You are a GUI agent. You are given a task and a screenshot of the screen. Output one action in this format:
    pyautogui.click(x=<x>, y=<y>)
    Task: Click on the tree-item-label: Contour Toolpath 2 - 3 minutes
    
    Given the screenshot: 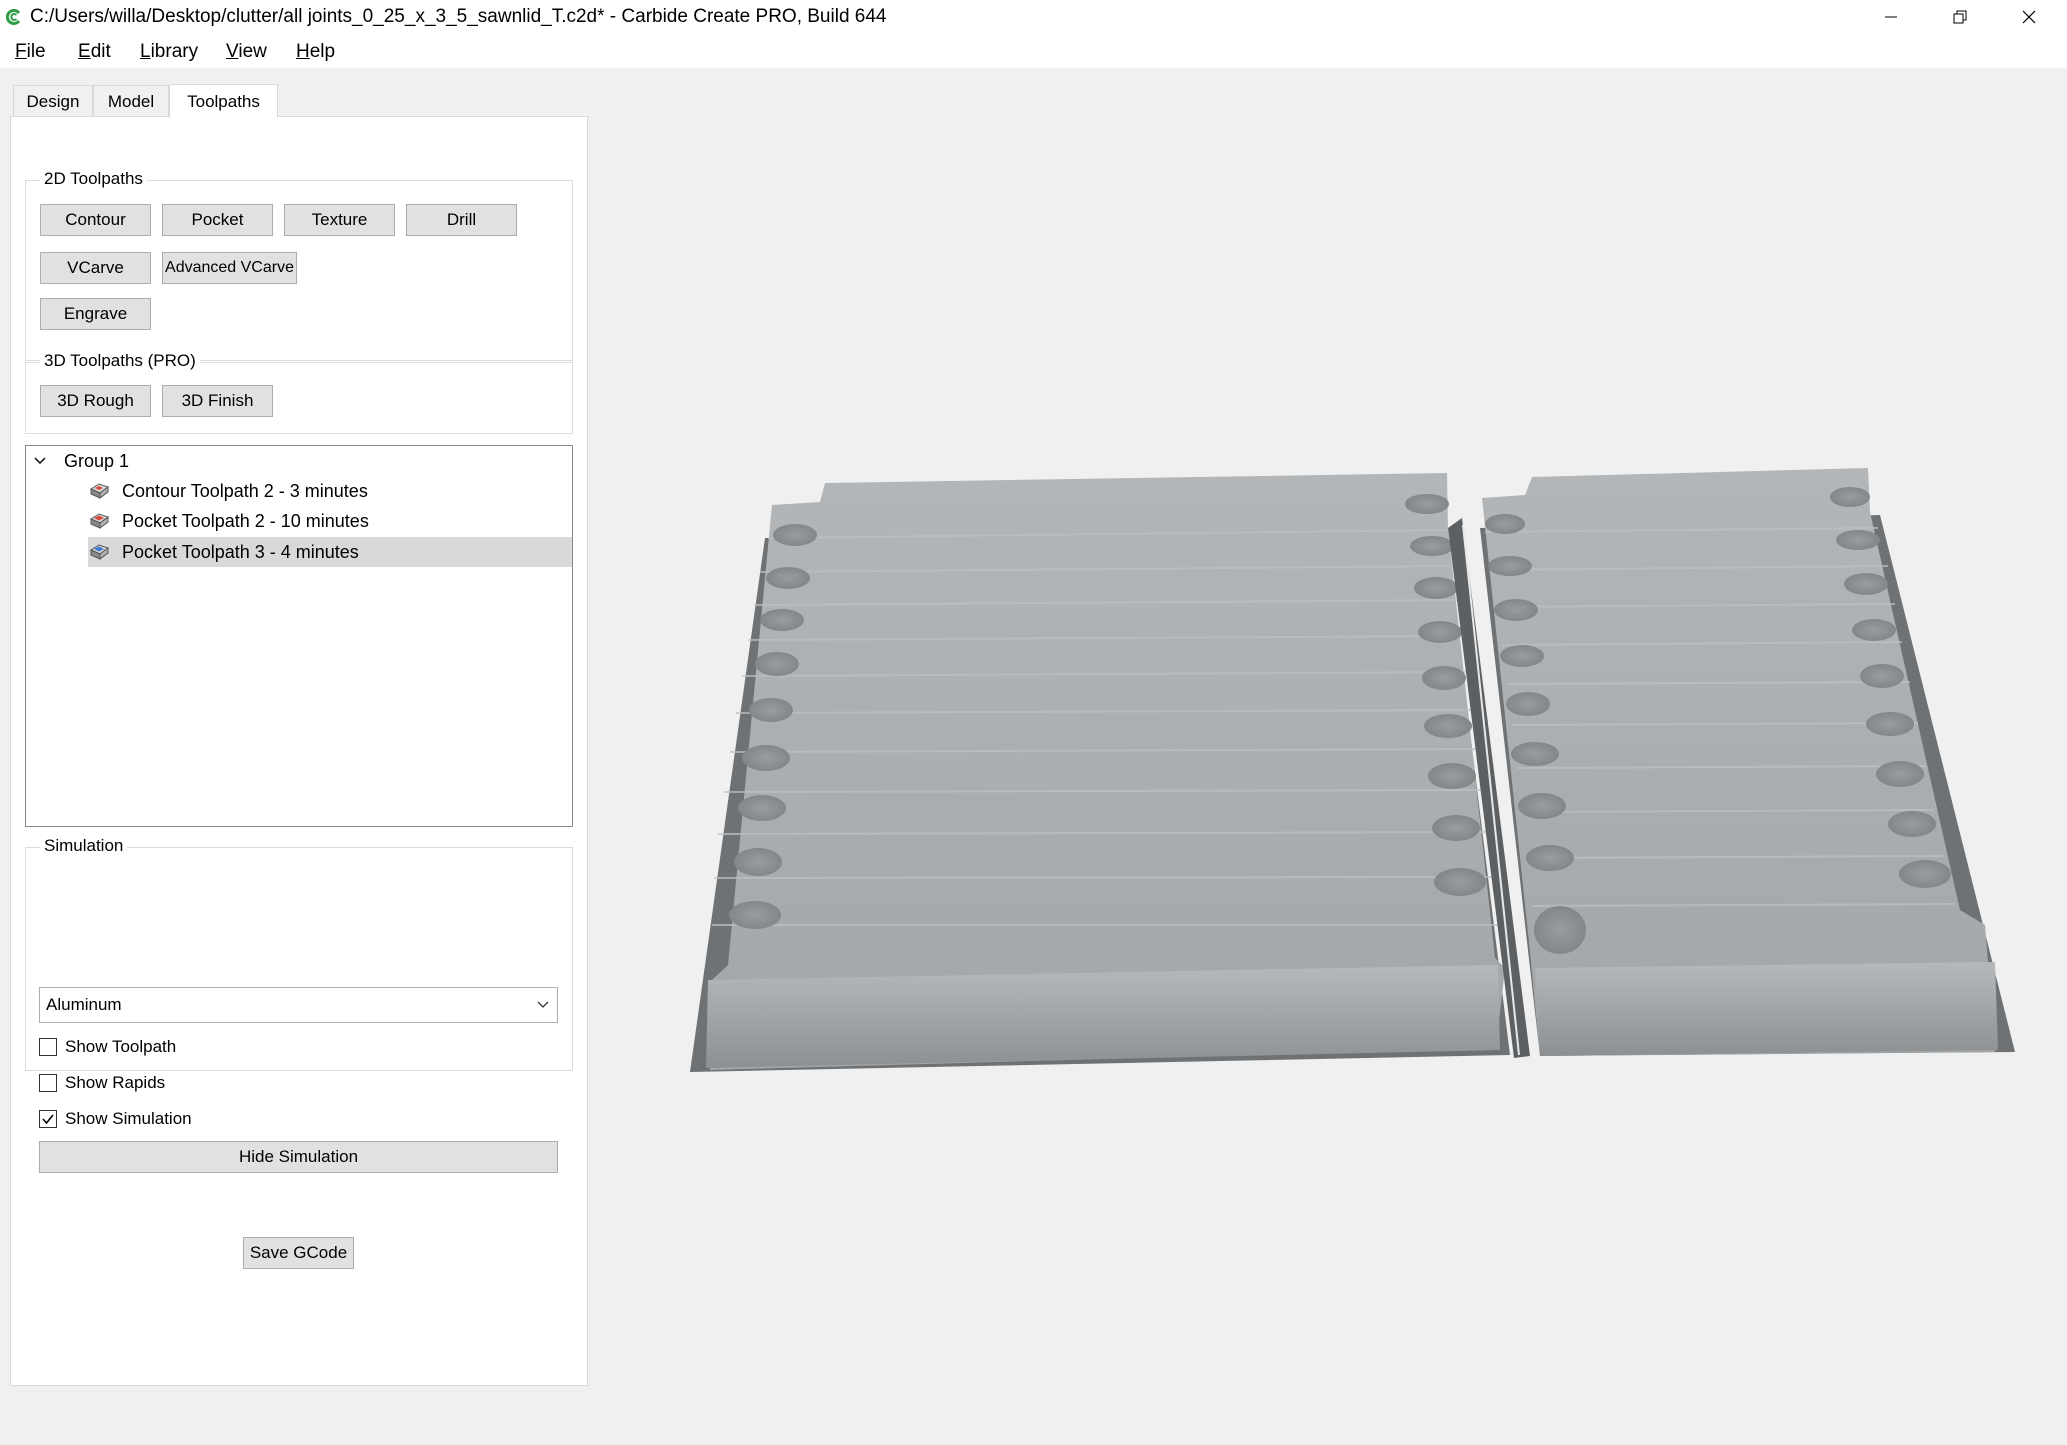 What is the action you would take?
    pyautogui.click(x=245, y=490)
    